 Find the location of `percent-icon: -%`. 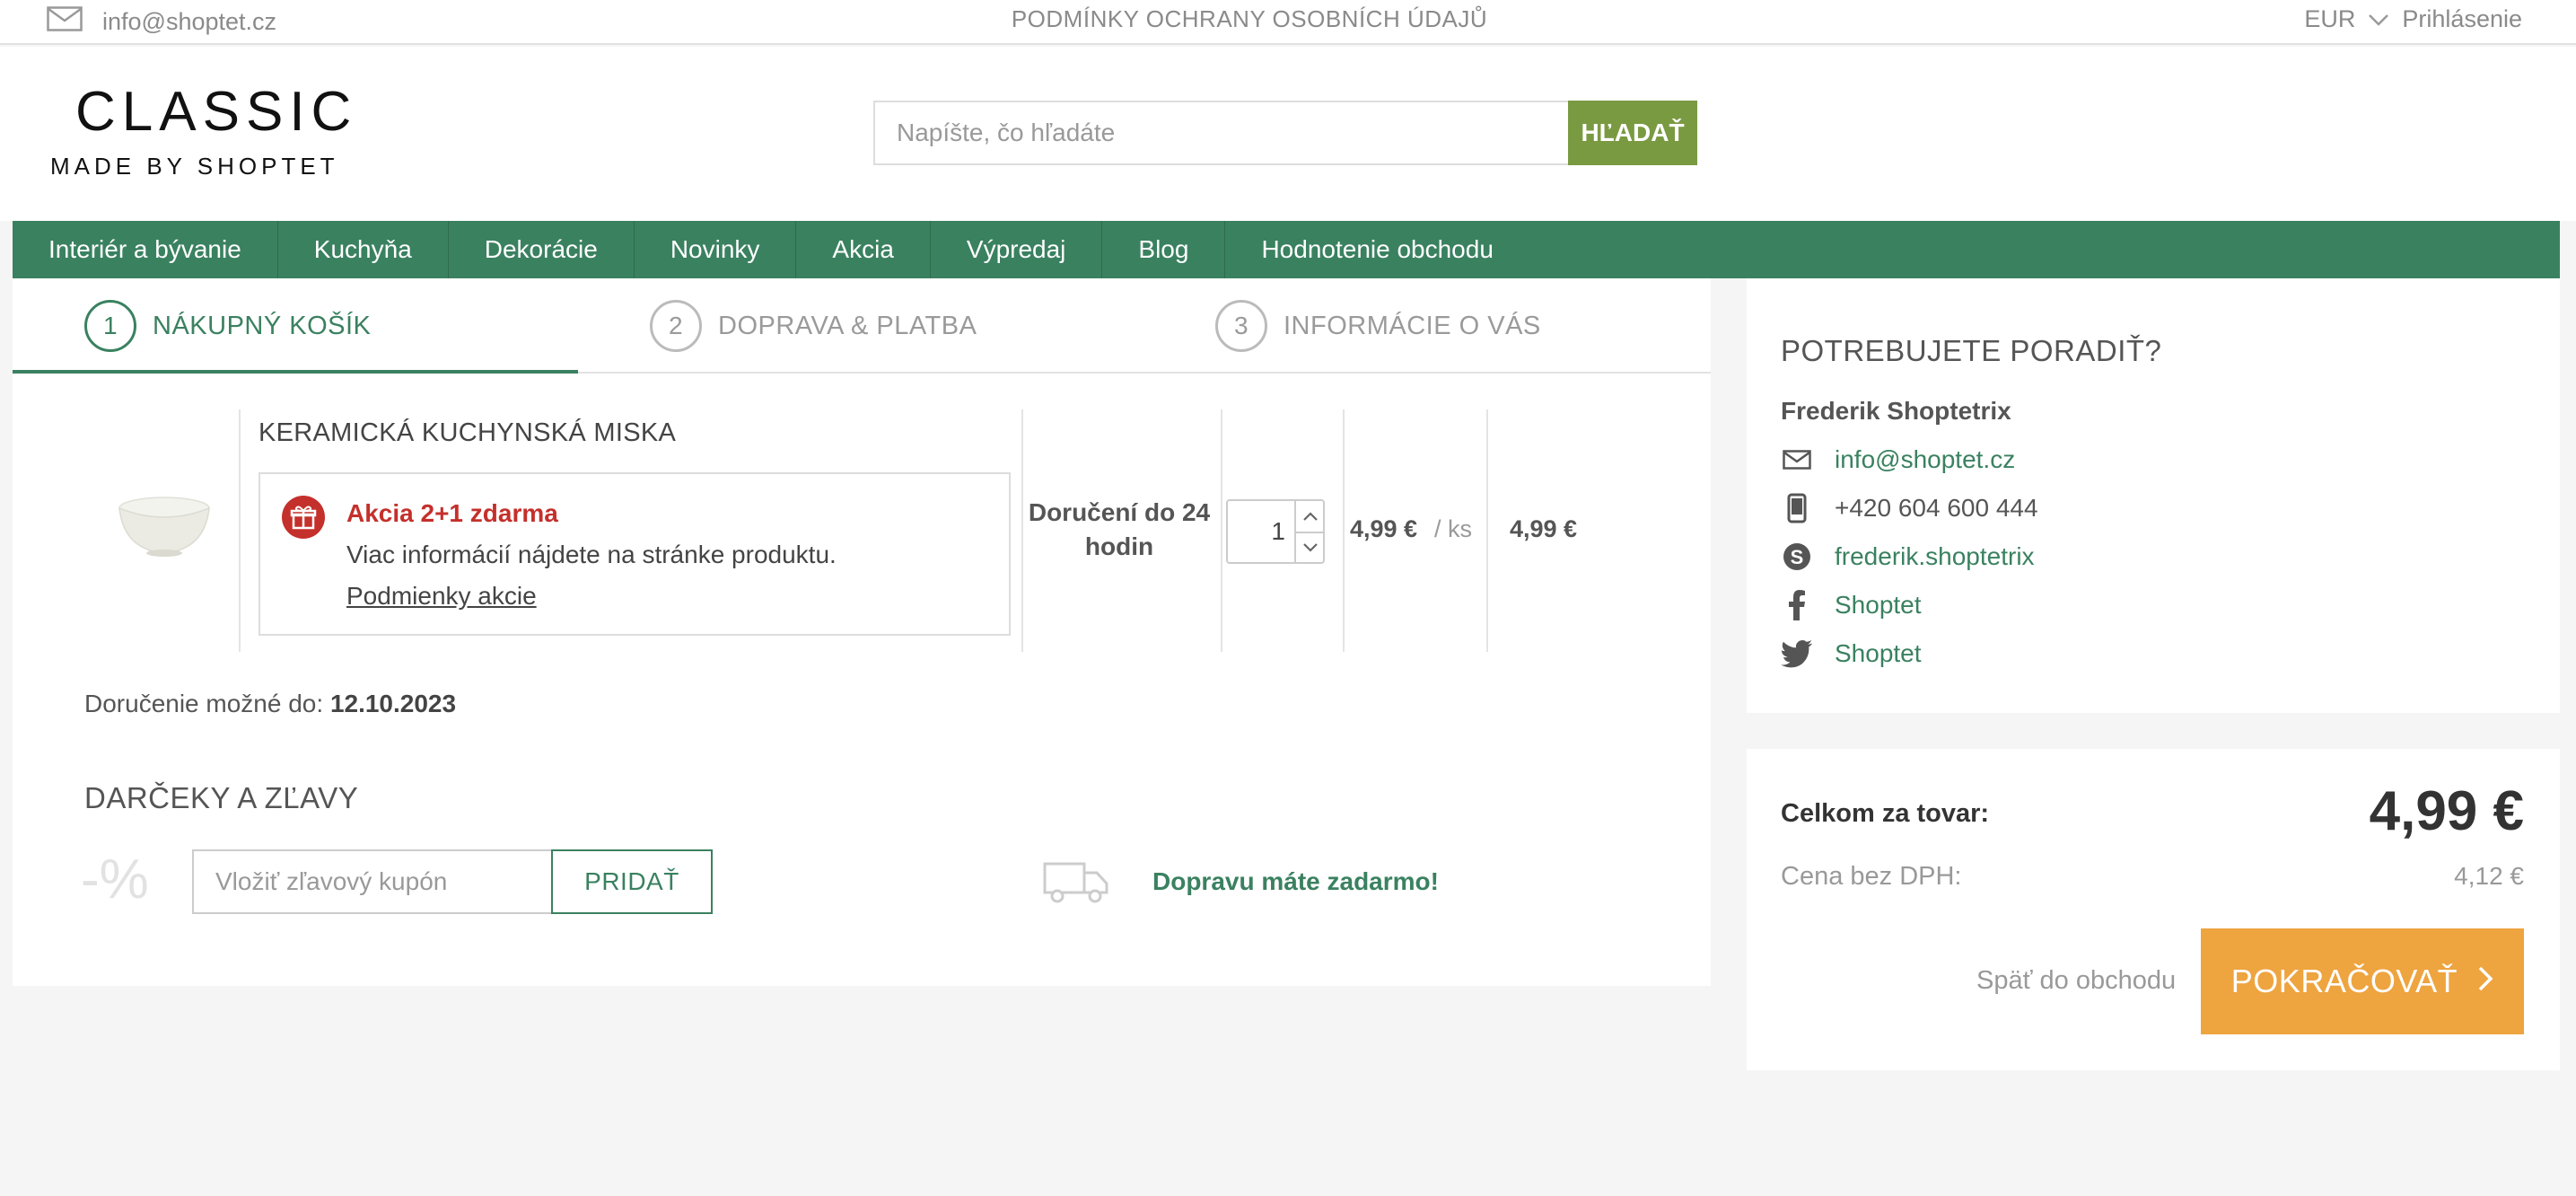

percent-icon: -% is located at coordinates (115, 879).